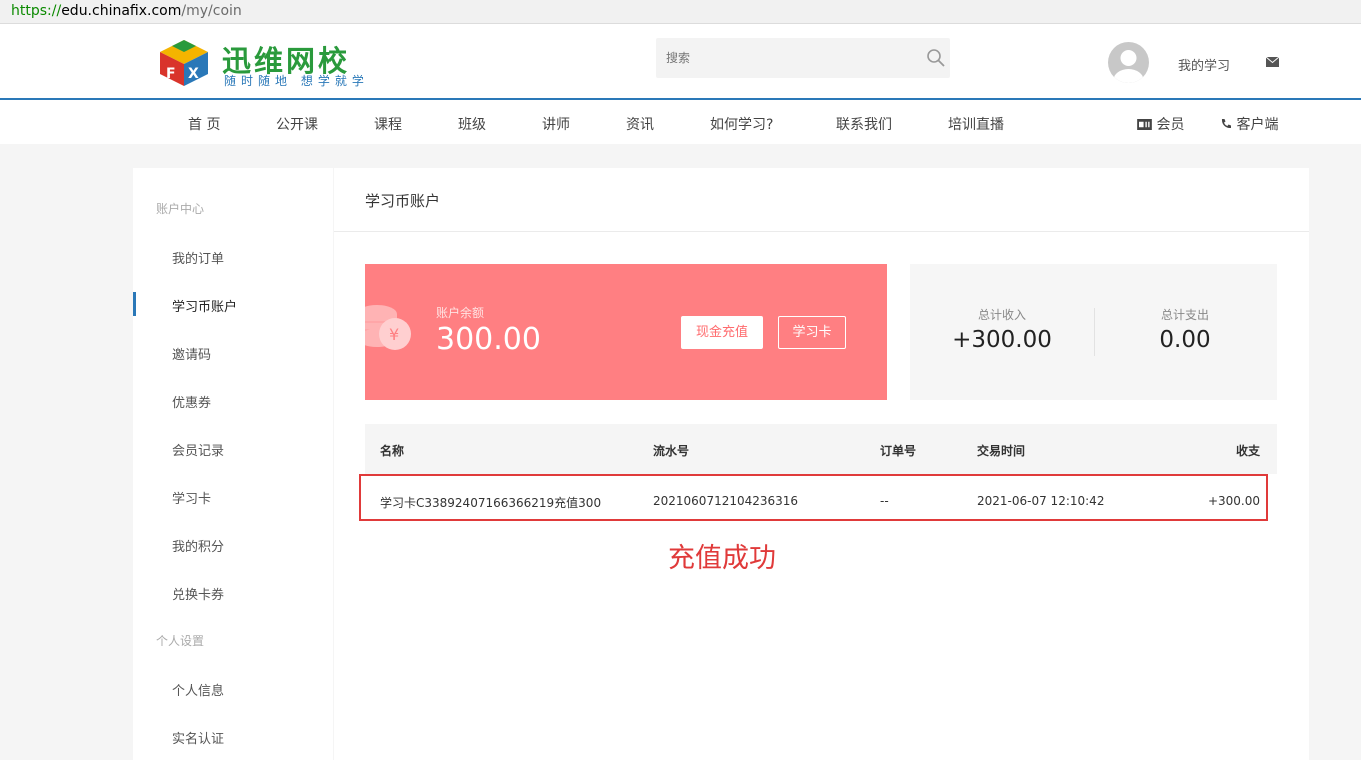  What do you see at coordinates (392, 451) in the screenshot?
I see `col-header-name: 名称` at bounding box center [392, 451].